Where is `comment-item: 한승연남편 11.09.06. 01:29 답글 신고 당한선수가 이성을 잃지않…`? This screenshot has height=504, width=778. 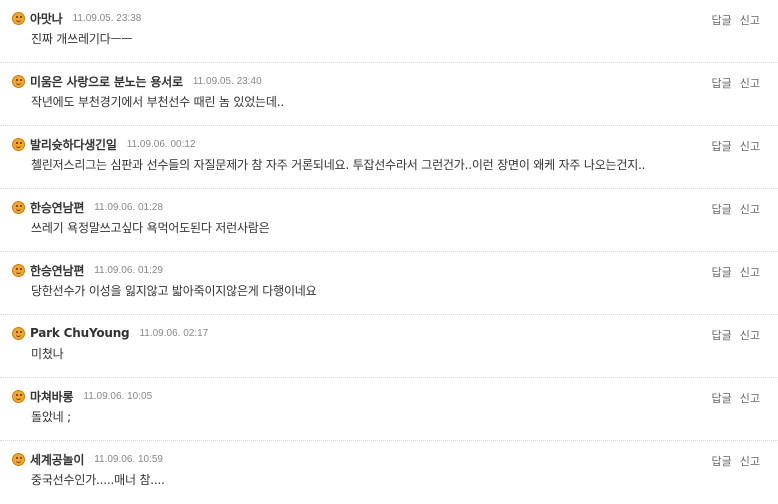 comment-item: 한승연남편 11.09.06. 01:29 답글 신고 당한선수가 이성을 잃지않… is located at coordinates (389, 283).